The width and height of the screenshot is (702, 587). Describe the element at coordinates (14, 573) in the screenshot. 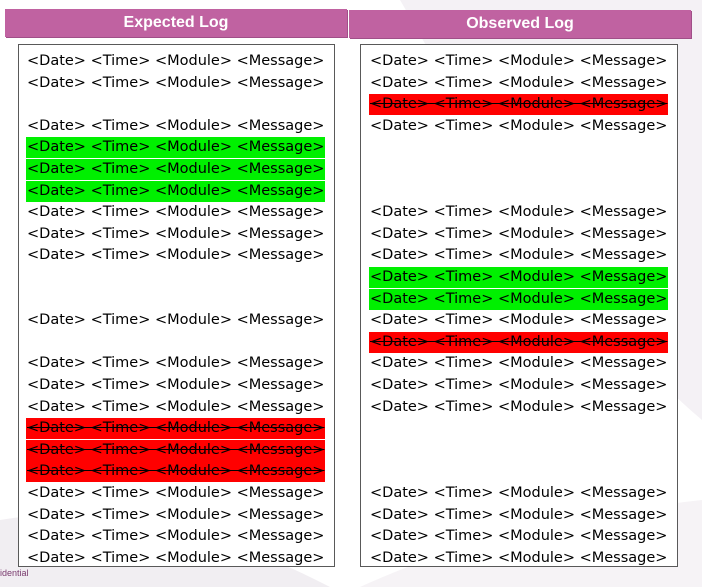

I see `footer-confidential-text: idential` at that location.